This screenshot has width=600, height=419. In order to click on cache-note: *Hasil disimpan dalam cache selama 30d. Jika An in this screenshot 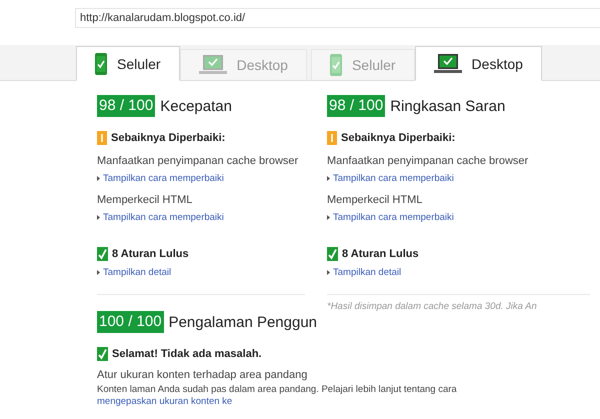, I will do `click(432, 306)`.